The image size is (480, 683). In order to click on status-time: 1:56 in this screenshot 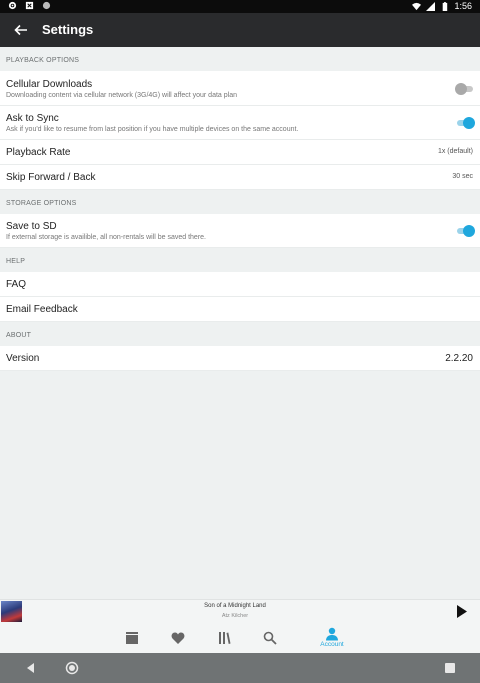, I will do `click(463, 6)`.